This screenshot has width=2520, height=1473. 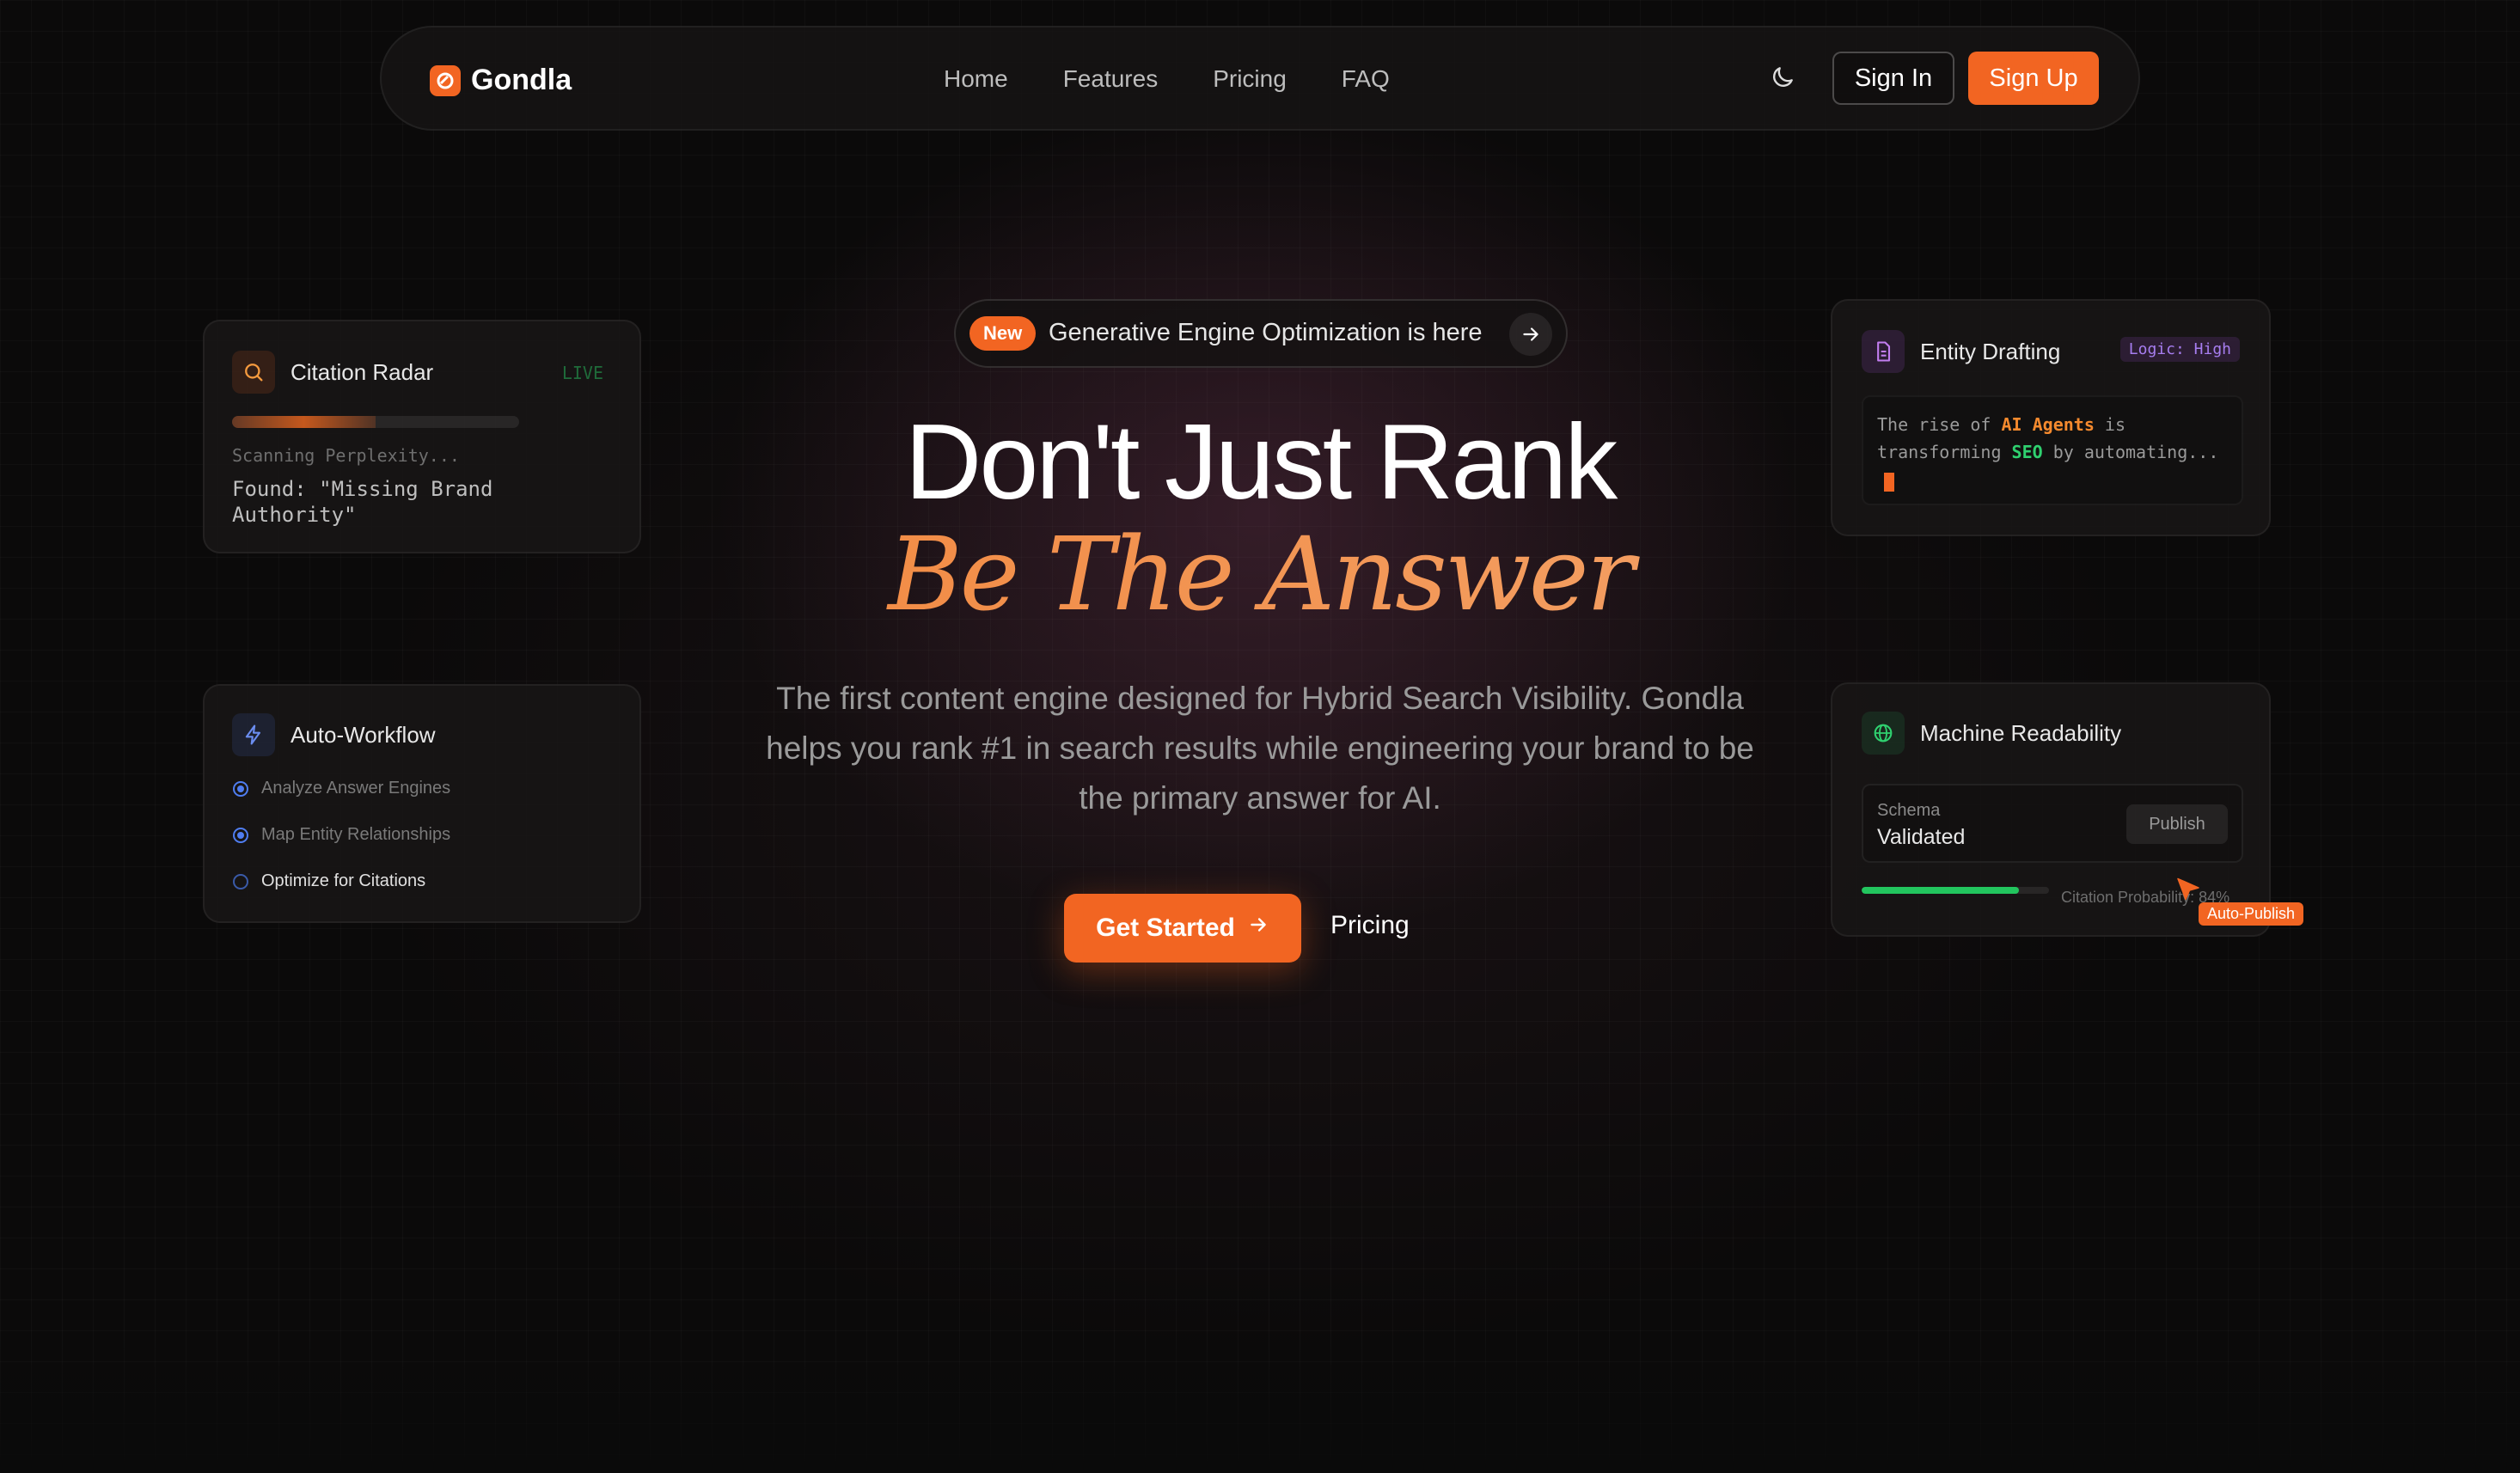 I want to click on schema-value: Validated, so click(x=1921, y=837).